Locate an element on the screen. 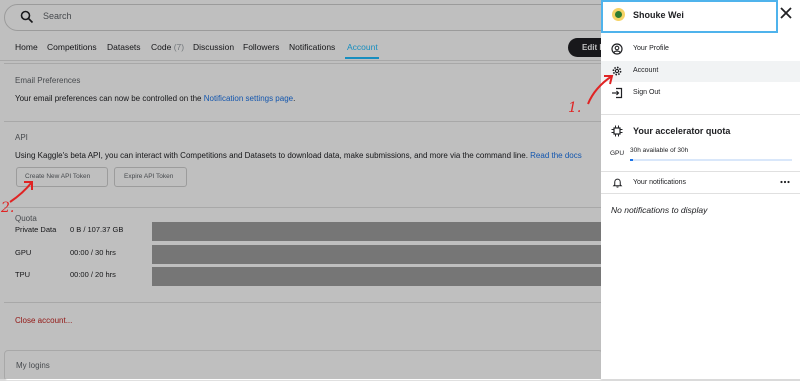  close-icon is located at coordinates (786, 13).